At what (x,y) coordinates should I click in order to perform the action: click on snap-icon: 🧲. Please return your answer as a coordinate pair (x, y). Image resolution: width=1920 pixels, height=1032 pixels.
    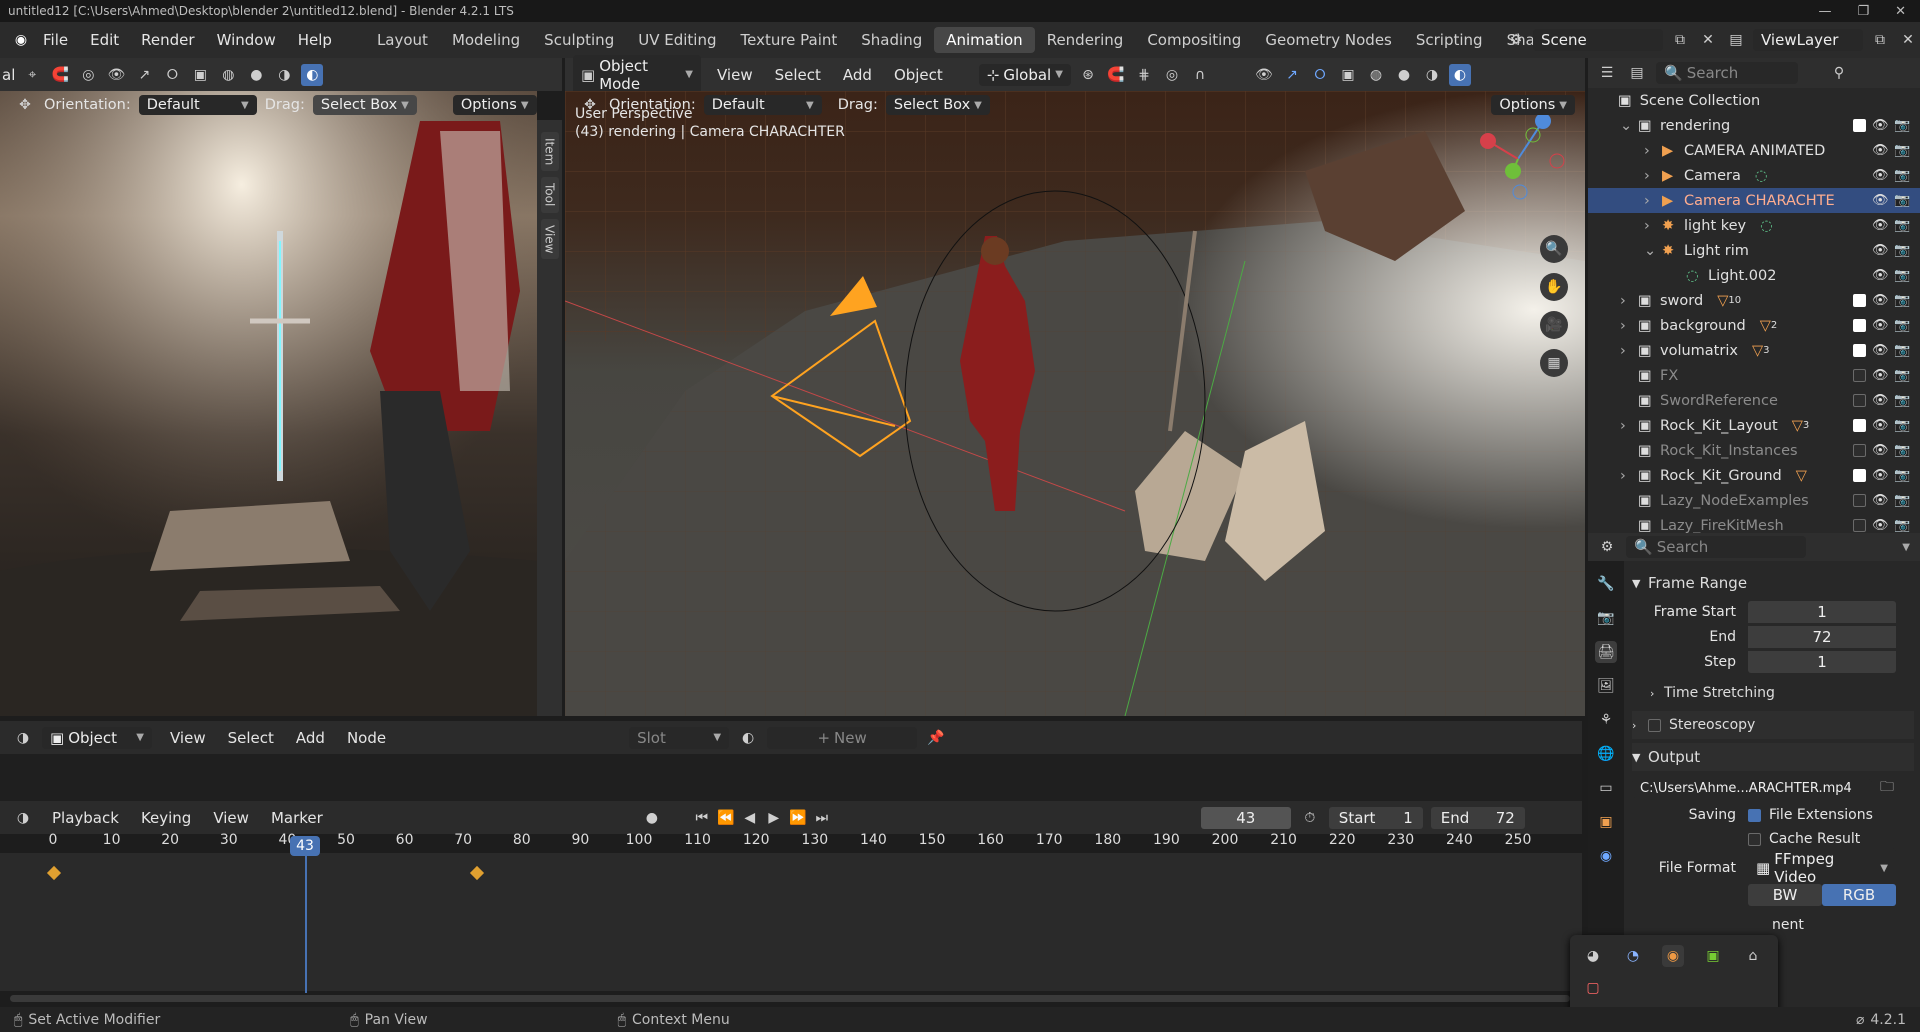
    Looking at the image, I should click on (60, 75).